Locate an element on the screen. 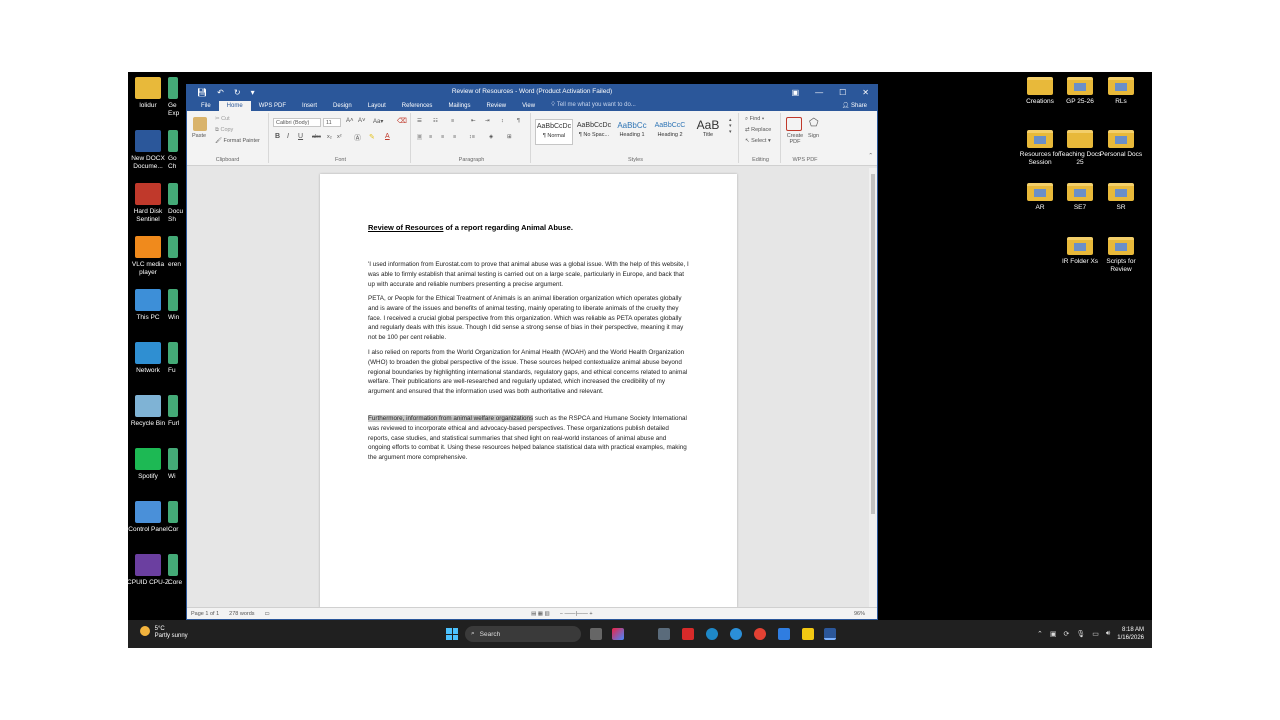 This screenshot has height=720, width=1280. sort-icon: ↕ is located at coordinates (502, 121).